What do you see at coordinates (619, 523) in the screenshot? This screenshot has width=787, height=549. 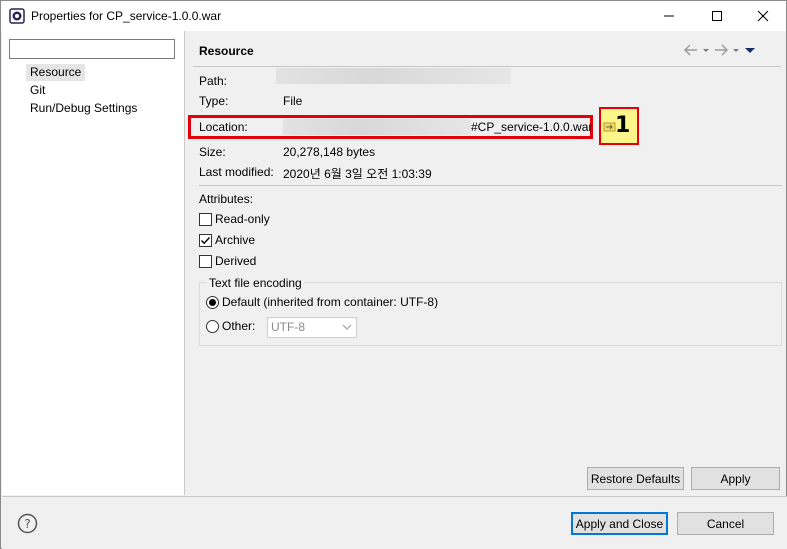 I see `apply-and-close-button: Apply and Close` at bounding box center [619, 523].